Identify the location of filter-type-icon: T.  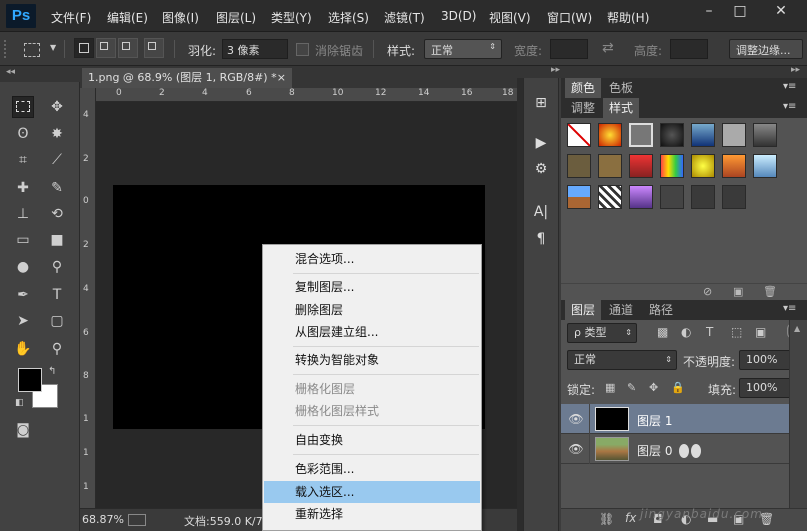
(709, 332).